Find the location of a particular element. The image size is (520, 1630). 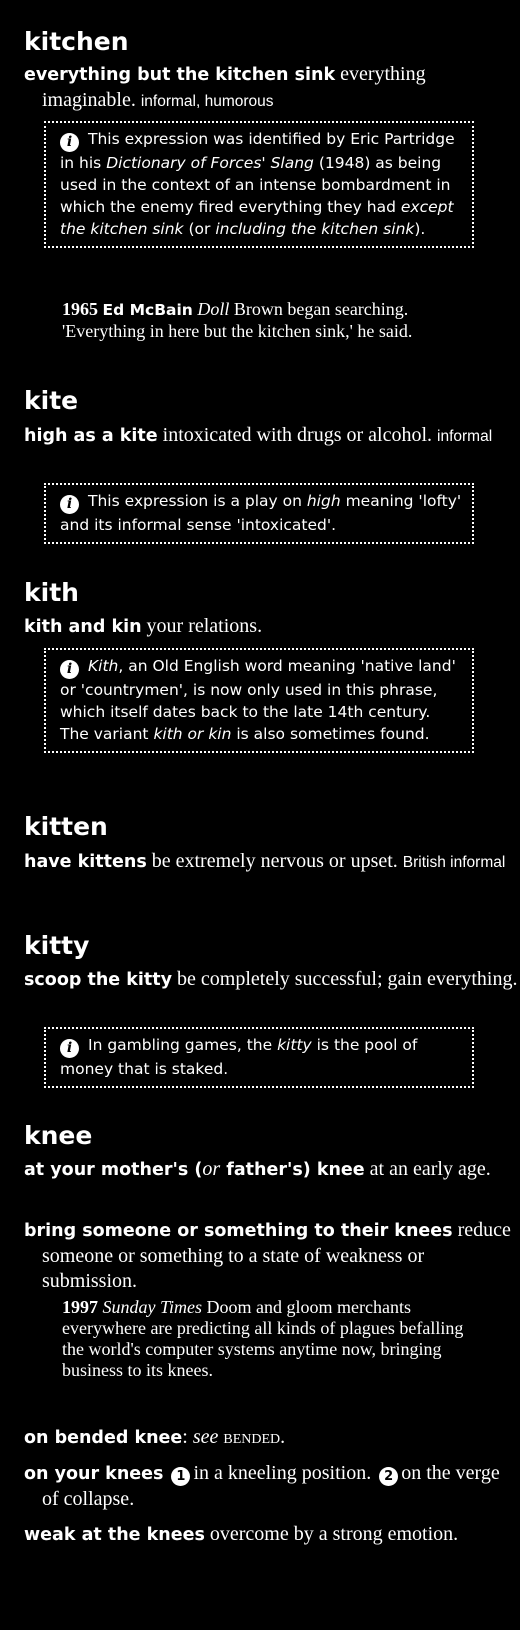

headword-kith: kith is located at coordinates (51, 592).